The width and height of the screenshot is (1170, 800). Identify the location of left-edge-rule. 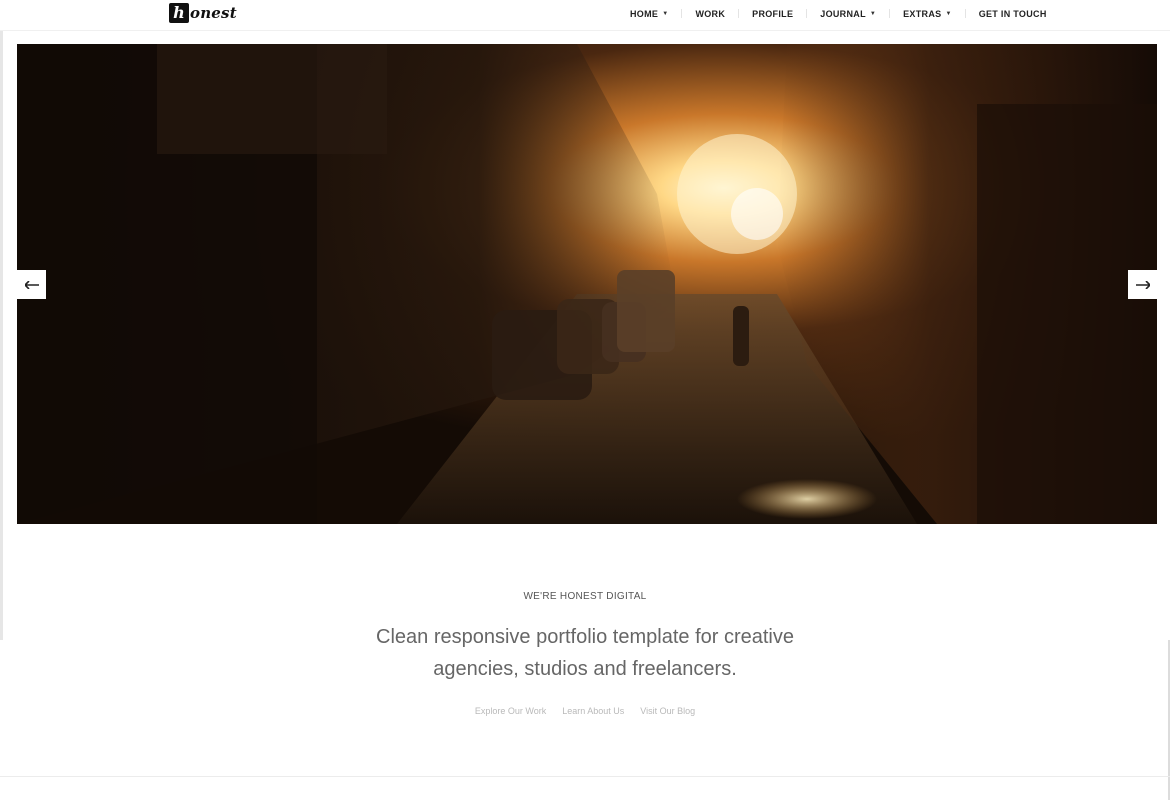
(1, 320).